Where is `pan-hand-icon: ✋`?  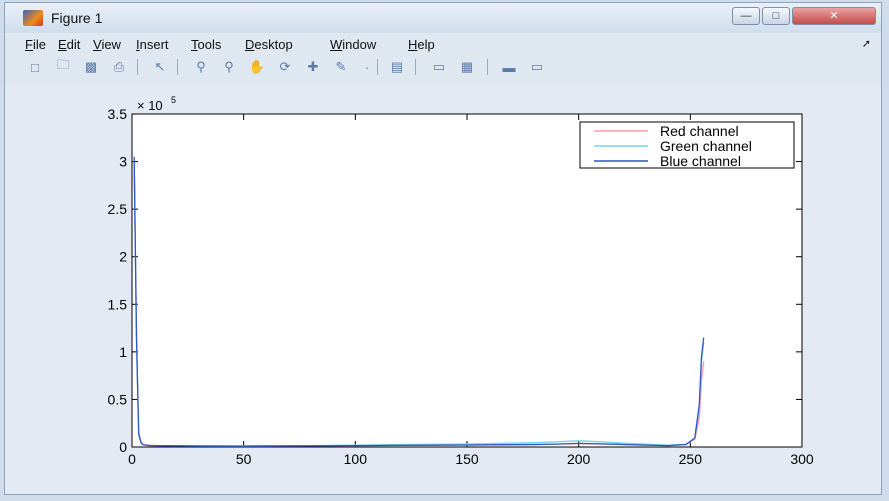
pan-hand-icon: ✋ is located at coordinates (257, 67).